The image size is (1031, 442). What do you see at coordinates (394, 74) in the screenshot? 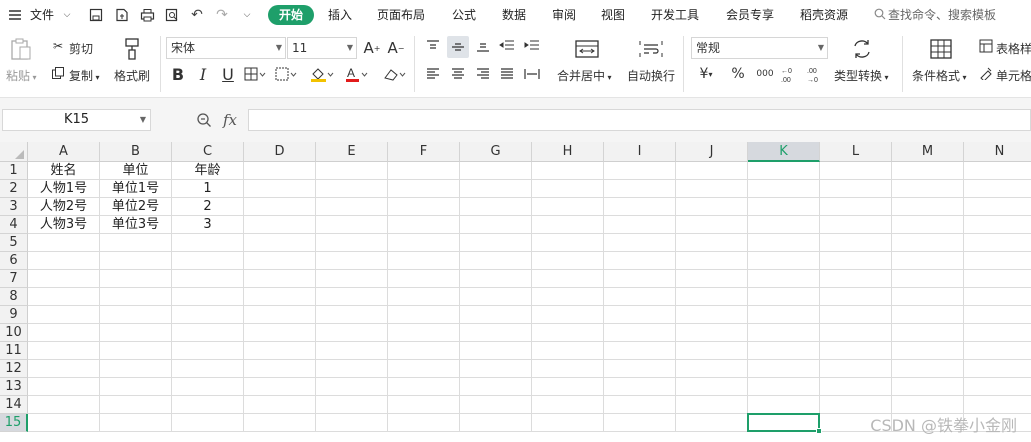
I see `clear-format-icon` at bounding box center [394, 74].